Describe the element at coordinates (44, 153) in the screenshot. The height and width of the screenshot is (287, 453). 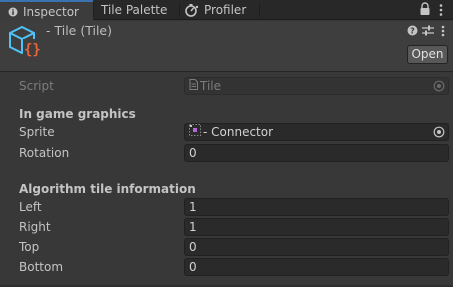
I see `rotation-label: Rotation` at that location.